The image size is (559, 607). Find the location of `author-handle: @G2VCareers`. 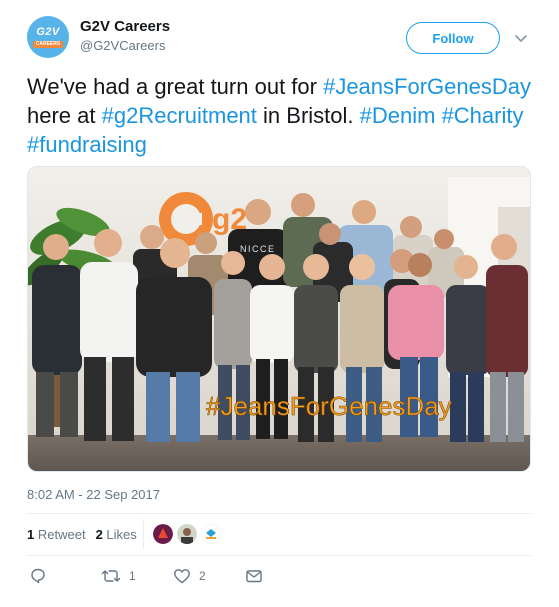

author-handle: @G2VCareers is located at coordinates (122, 45).